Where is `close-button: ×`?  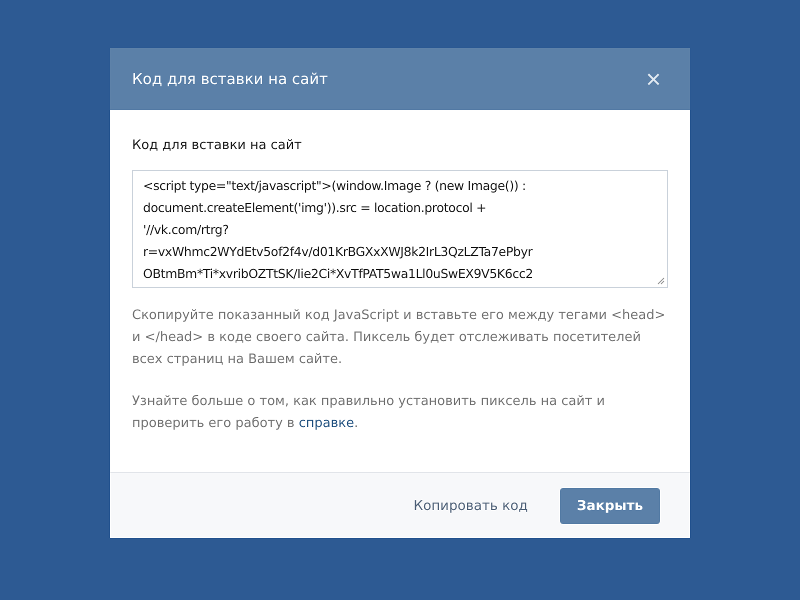
close-button: × is located at coordinates (653, 79).